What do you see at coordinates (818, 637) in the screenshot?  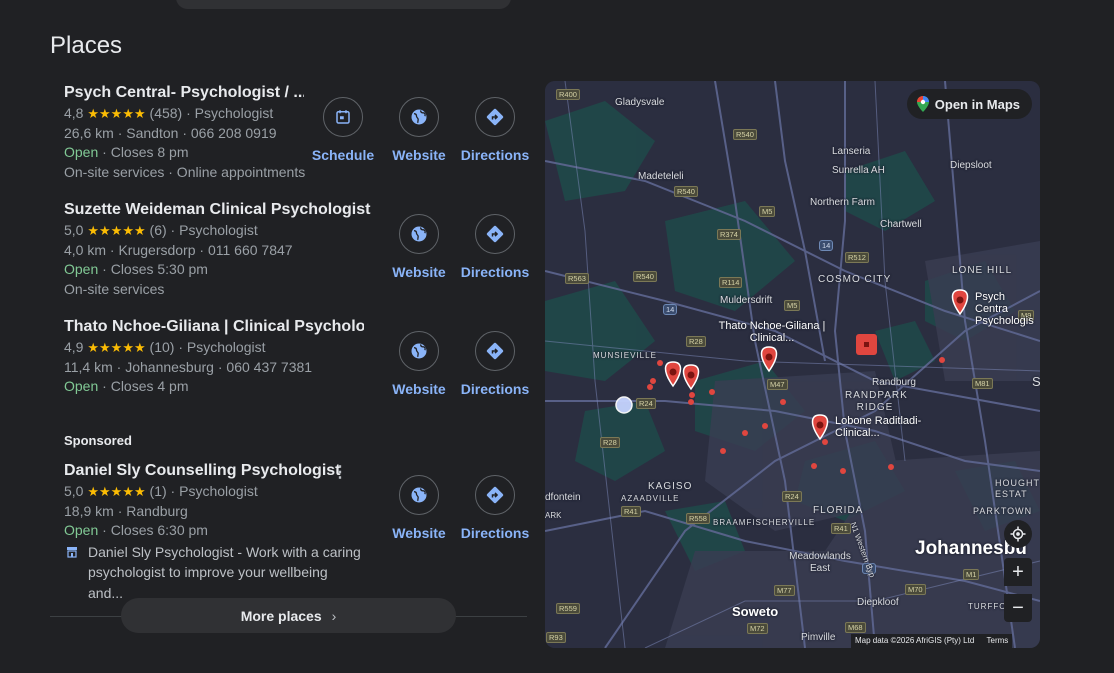 I see `map-label: Pimville` at bounding box center [818, 637].